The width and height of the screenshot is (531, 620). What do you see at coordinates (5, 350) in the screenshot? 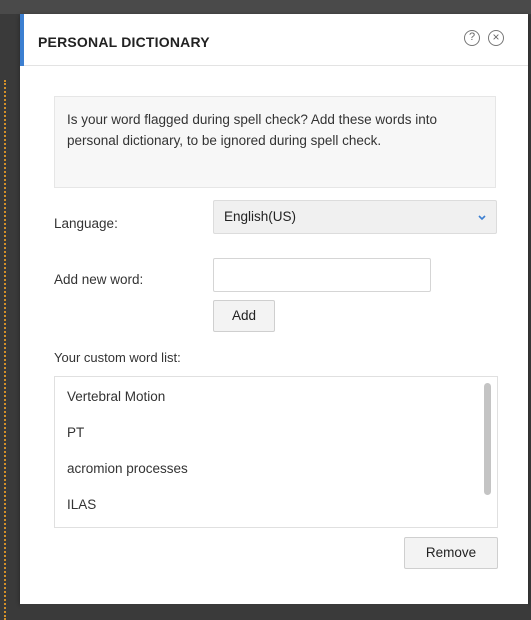
I see `dotted-guide-line` at bounding box center [5, 350].